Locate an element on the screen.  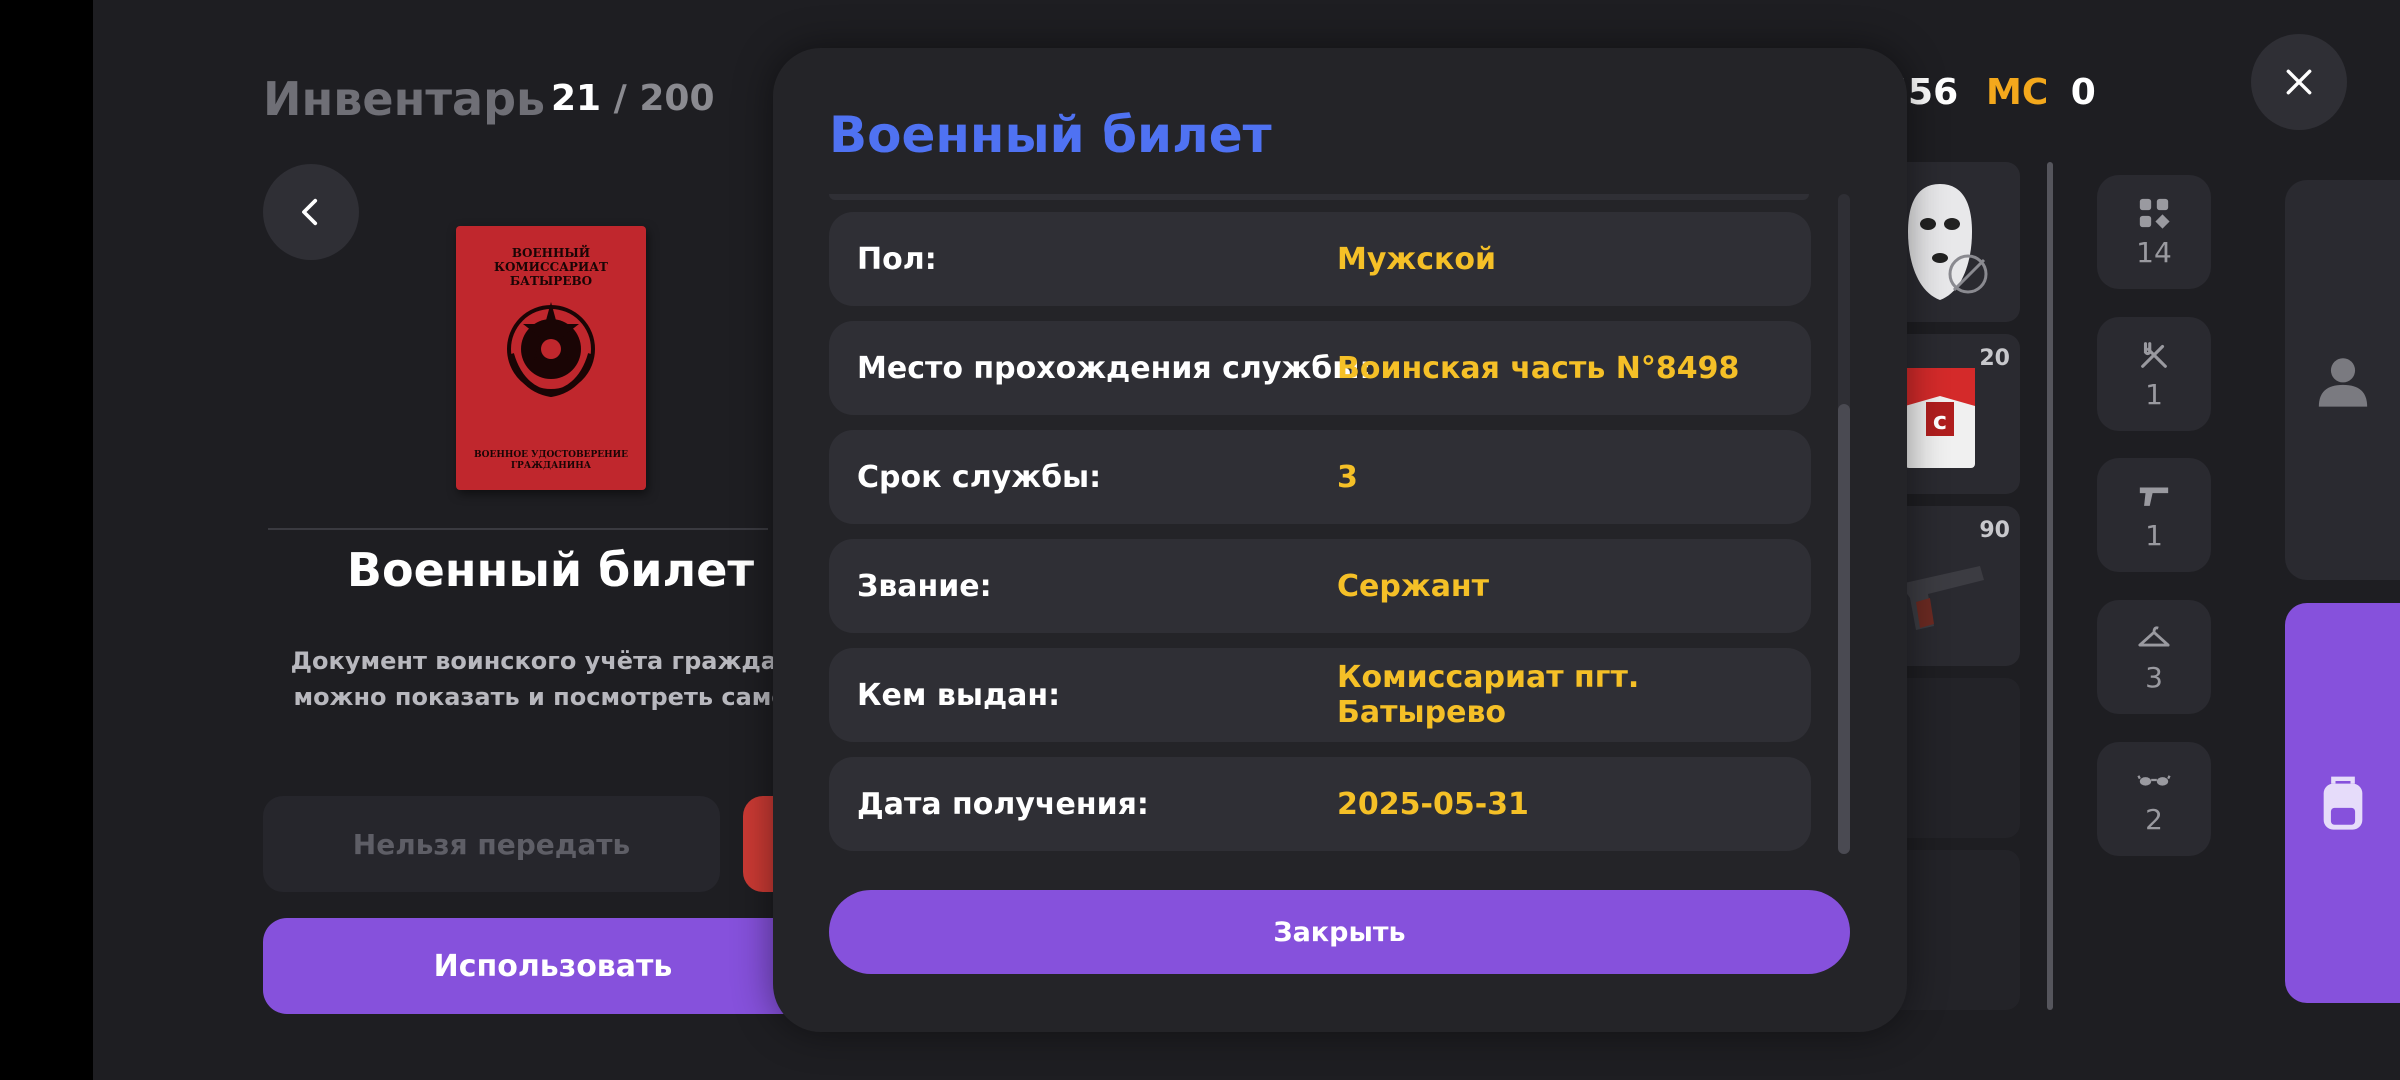
category-all: 14 is located at coordinates (2154, 232).